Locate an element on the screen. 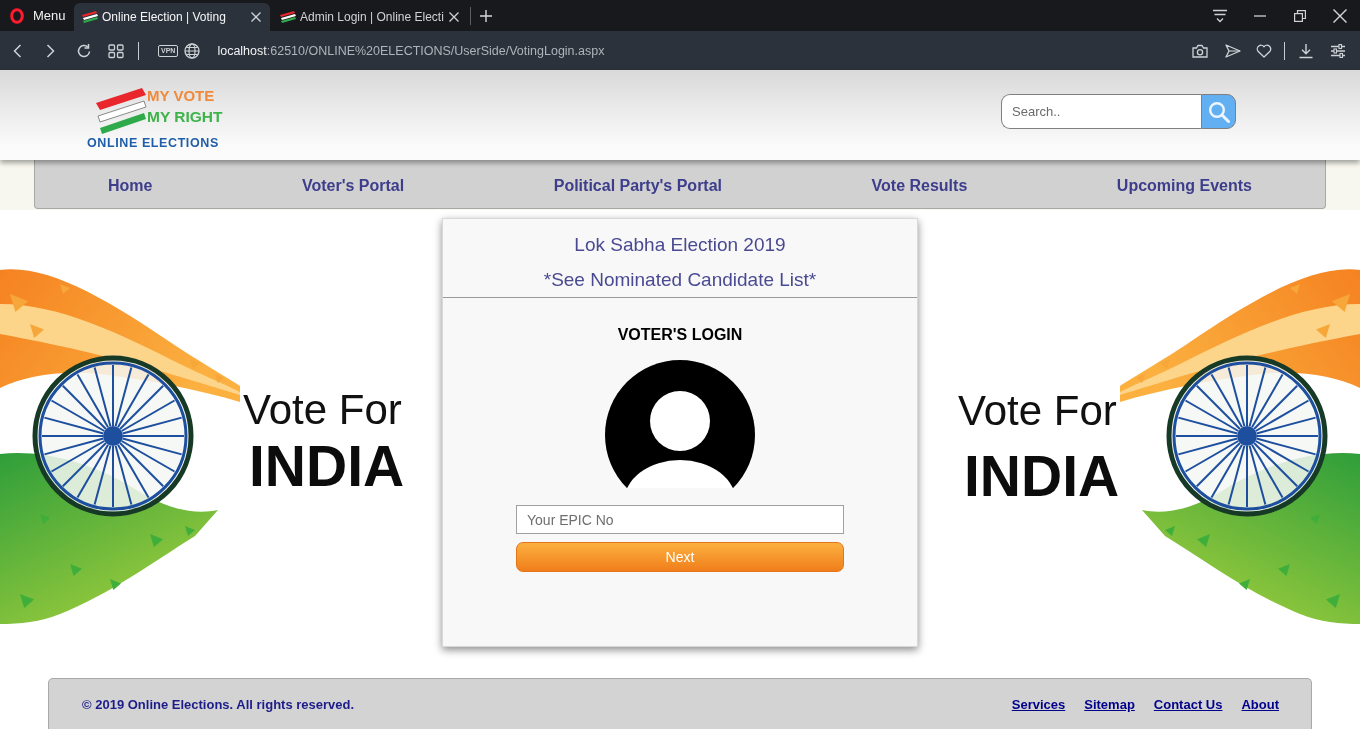 The image size is (1360, 729). heart-icon is located at coordinates (1264, 50).